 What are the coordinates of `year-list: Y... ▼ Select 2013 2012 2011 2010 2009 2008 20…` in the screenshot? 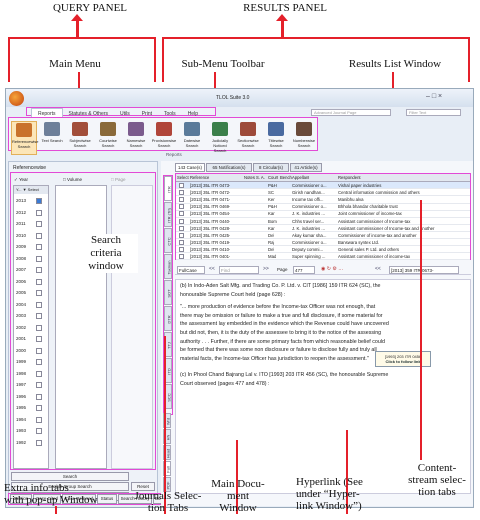 It's located at (31, 327).